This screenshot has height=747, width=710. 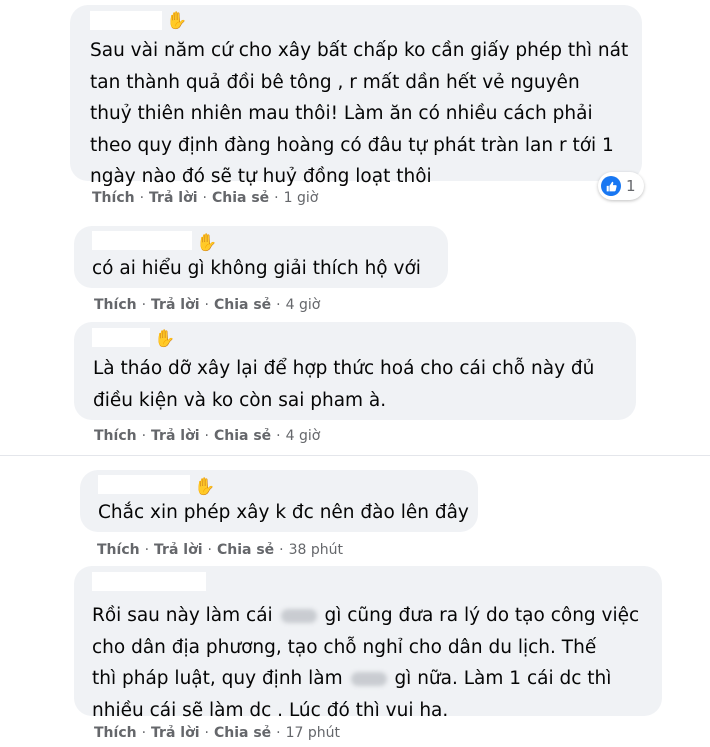 I want to click on comment-actions: Thích · Trả lời · Chia sẻ · 17 phút, so click(x=217, y=733).